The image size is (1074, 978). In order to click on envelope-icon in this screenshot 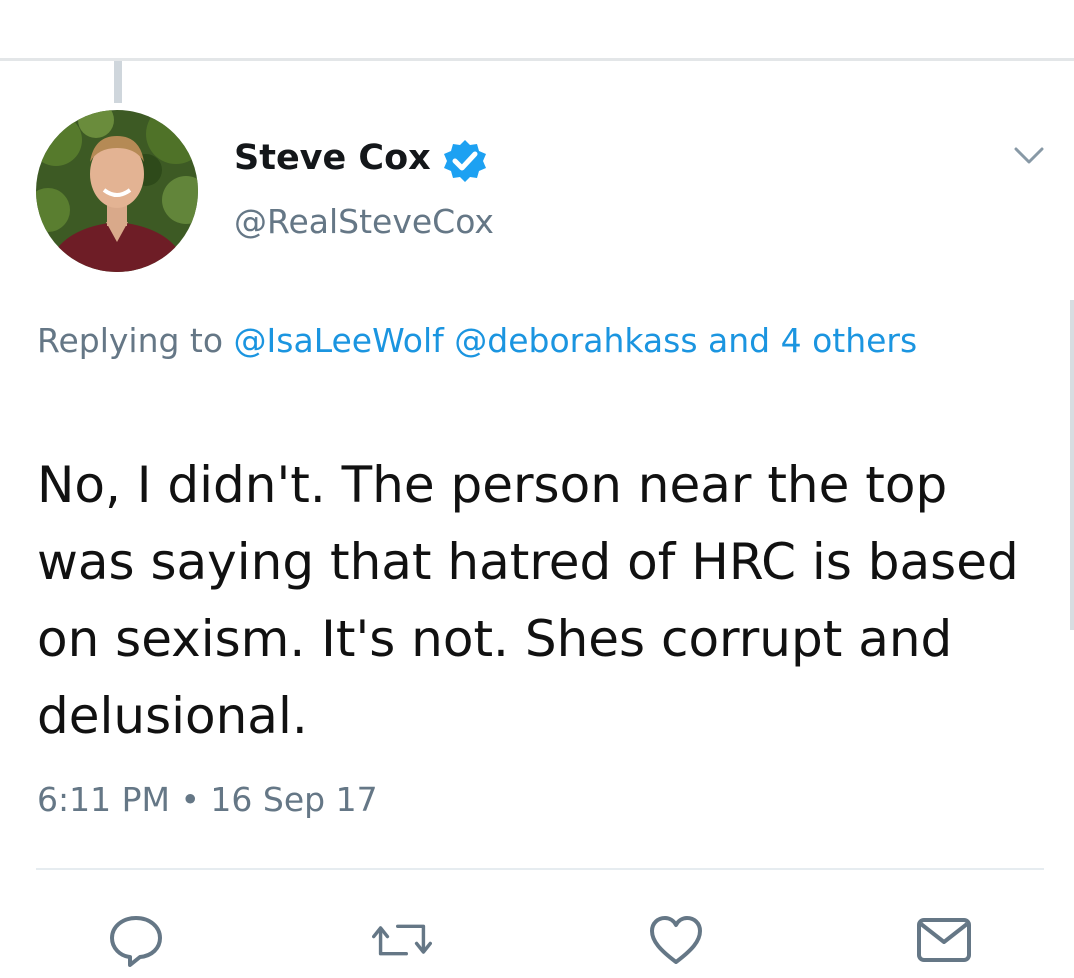, I will do `click(944, 940)`.